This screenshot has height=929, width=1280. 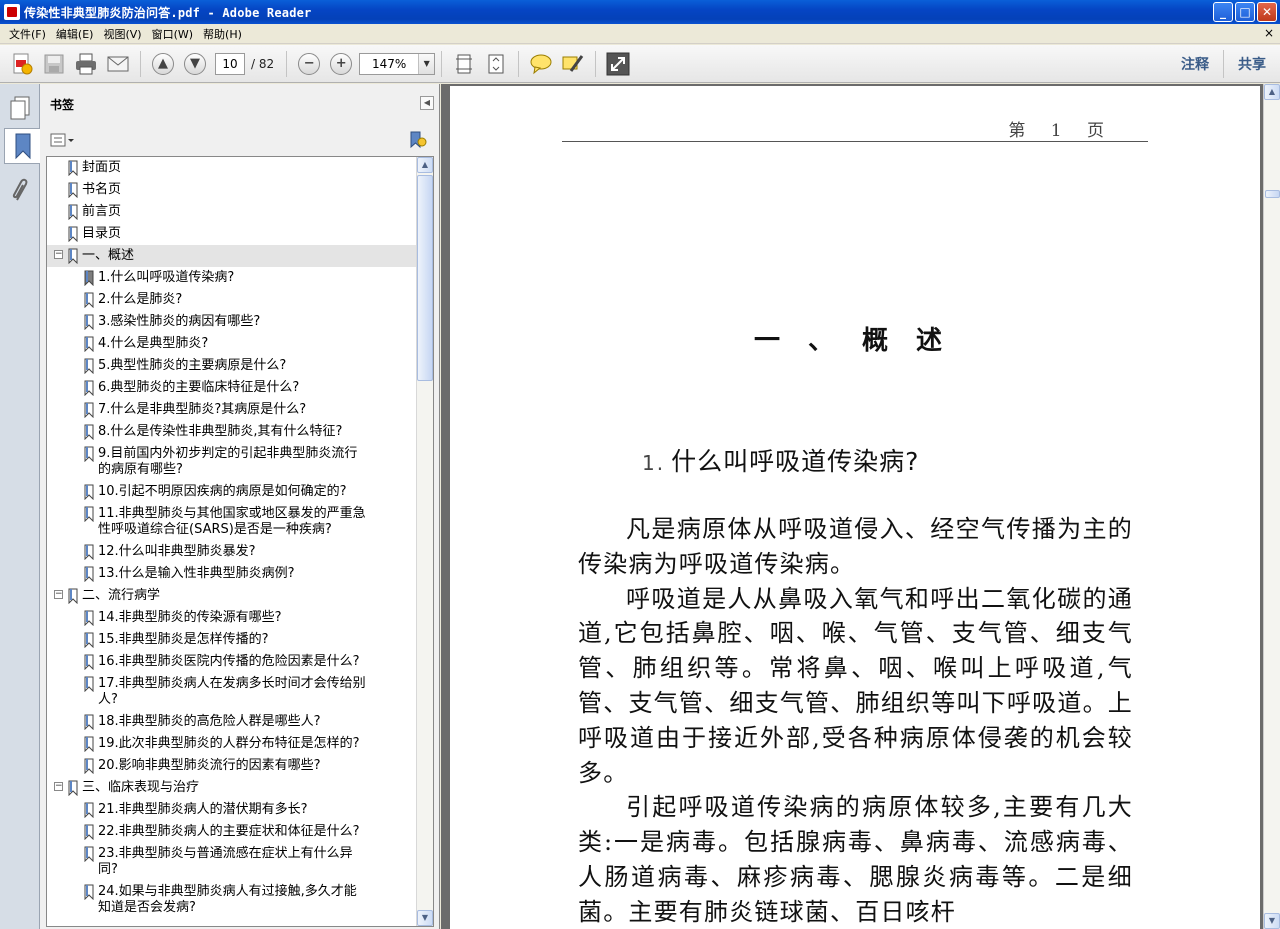 What do you see at coordinates (209, 765) in the screenshot?
I see `bookmark-label: 20.影响非典型肺炎流行的因素有哪些?` at bounding box center [209, 765].